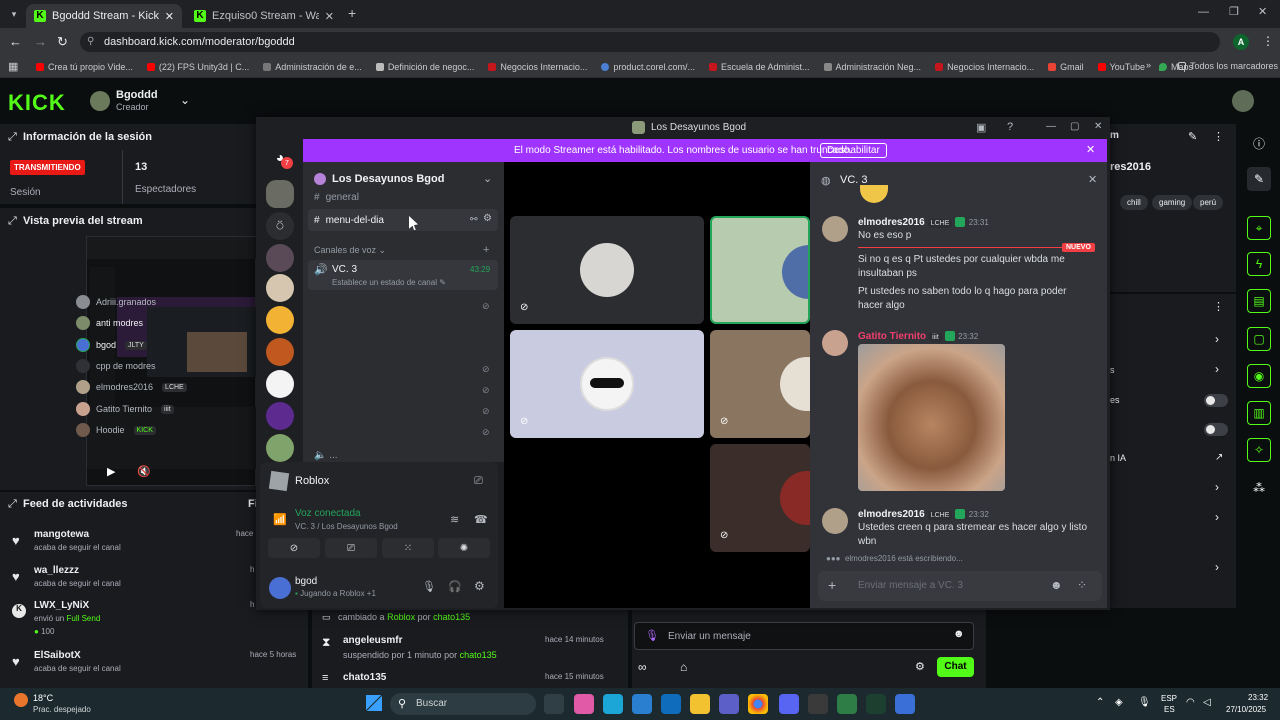 The width and height of the screenshot is (1280, 720). What do you see at coordinates (479, 586) in the screenshot?
I see `user-settings-icon: ⚙` at bounding box center [479, 586].